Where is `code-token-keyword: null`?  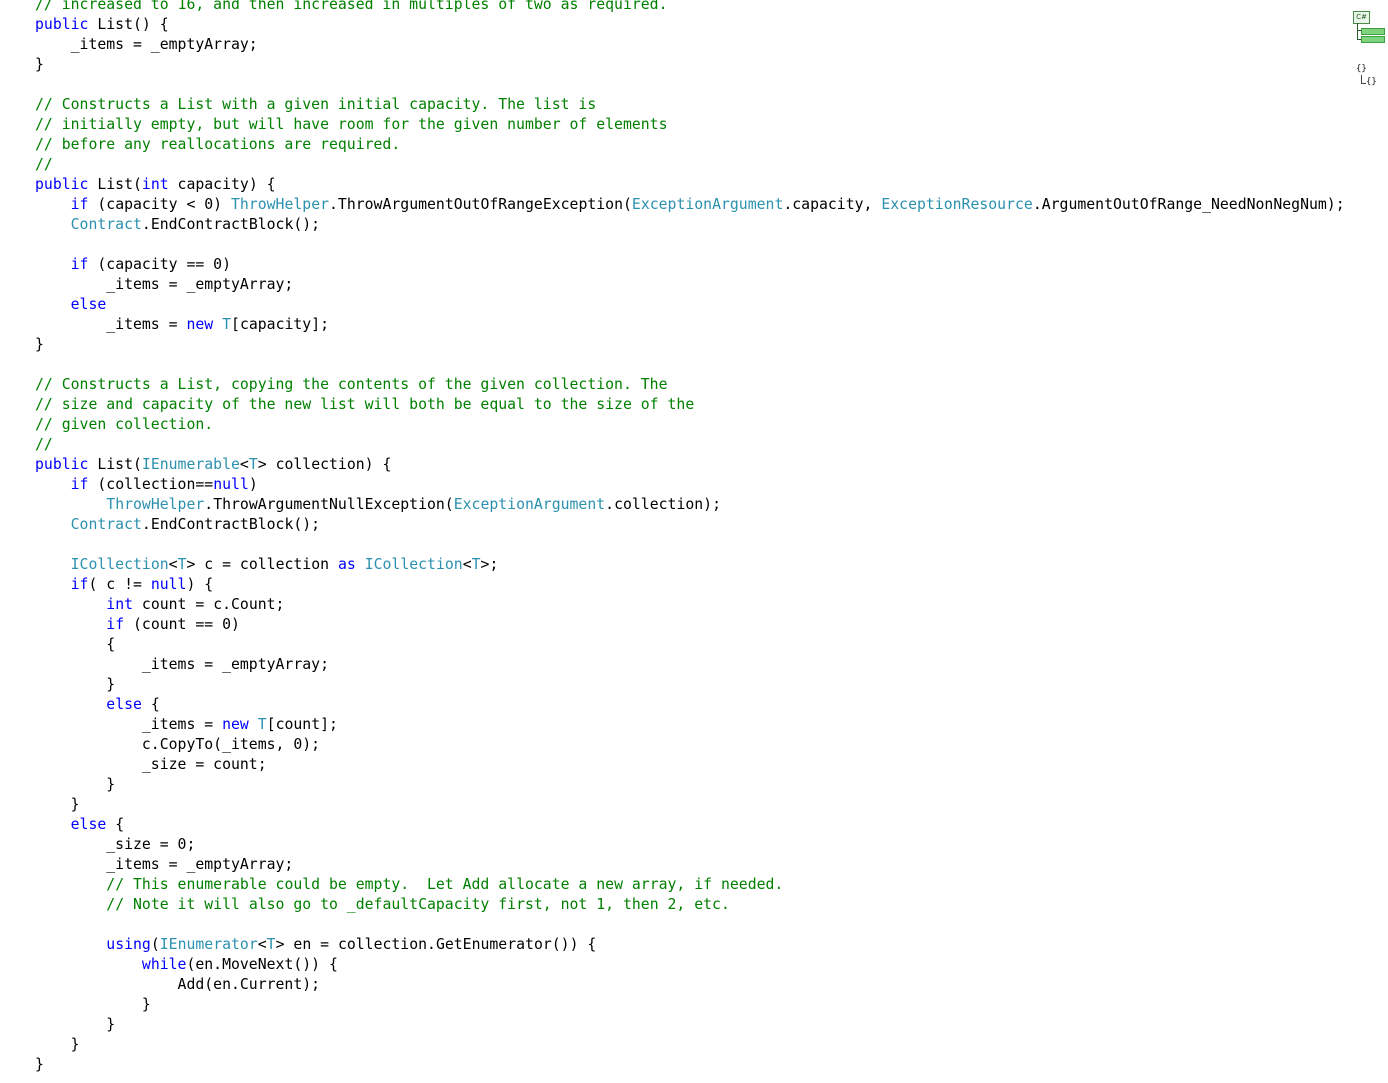
code-token-keyword: null is located at coordinates (231, 484).